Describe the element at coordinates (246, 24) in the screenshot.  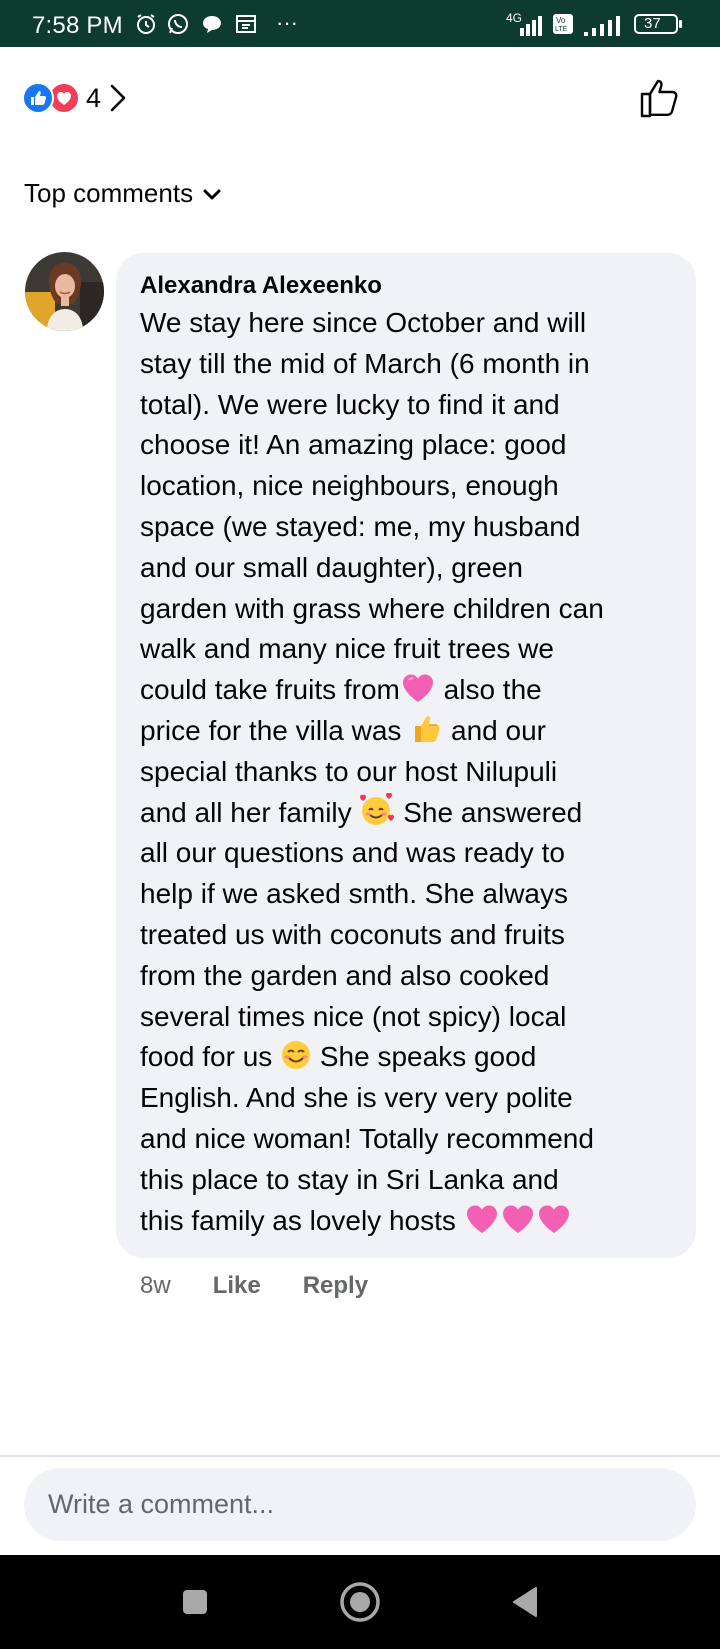
I see `gallery-icon` at that location.